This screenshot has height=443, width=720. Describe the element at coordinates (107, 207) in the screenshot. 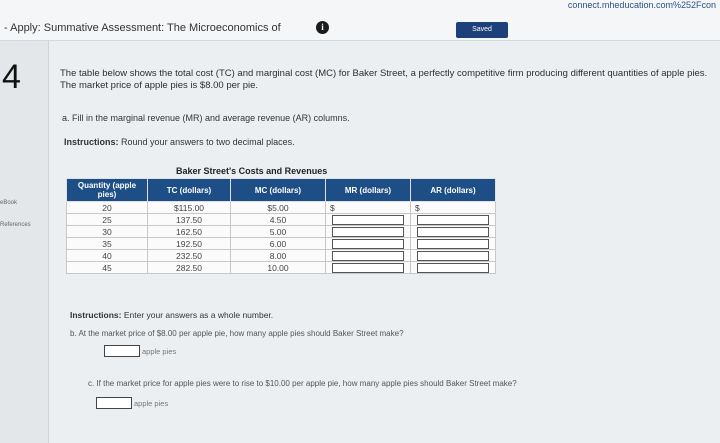

I see `cell-quantity: 20` at that location.